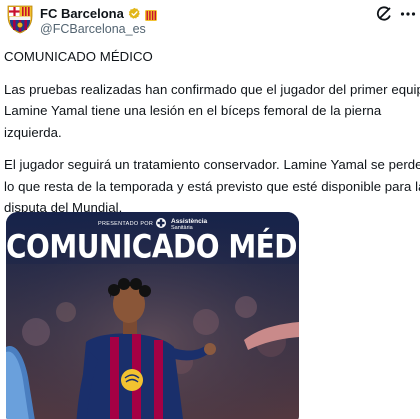 The height and width of the screenshot is (419, 420). I want to click on presented-by-label: PRESENTADO POR, so click(126, 224).